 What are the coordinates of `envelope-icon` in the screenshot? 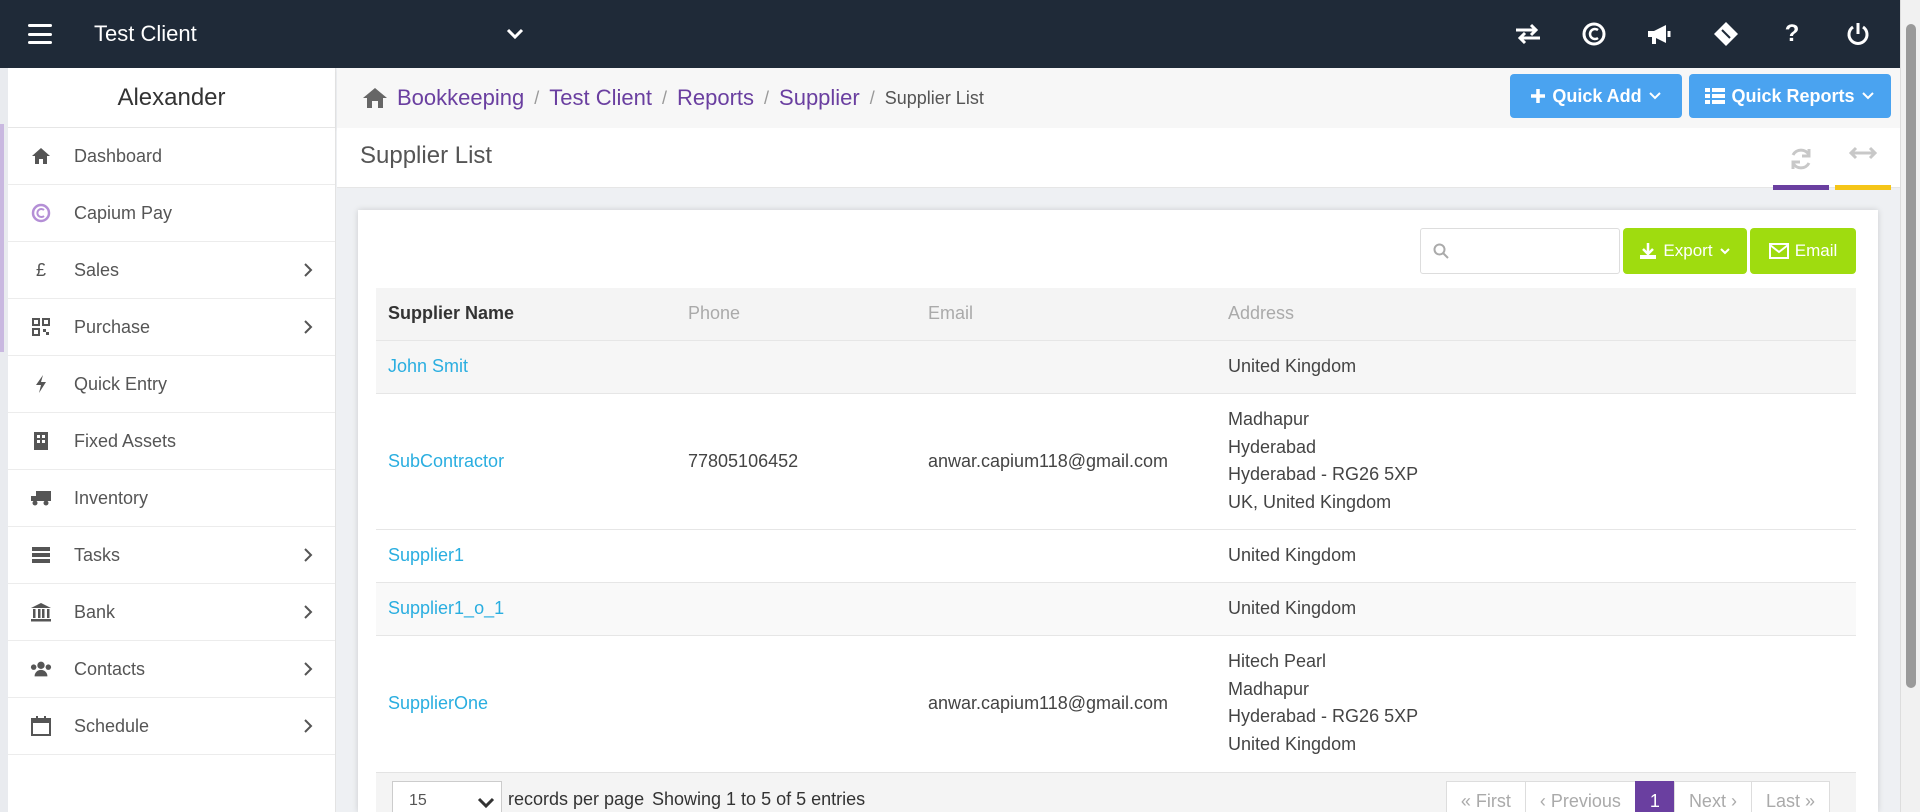 It's located at (1778, 251).